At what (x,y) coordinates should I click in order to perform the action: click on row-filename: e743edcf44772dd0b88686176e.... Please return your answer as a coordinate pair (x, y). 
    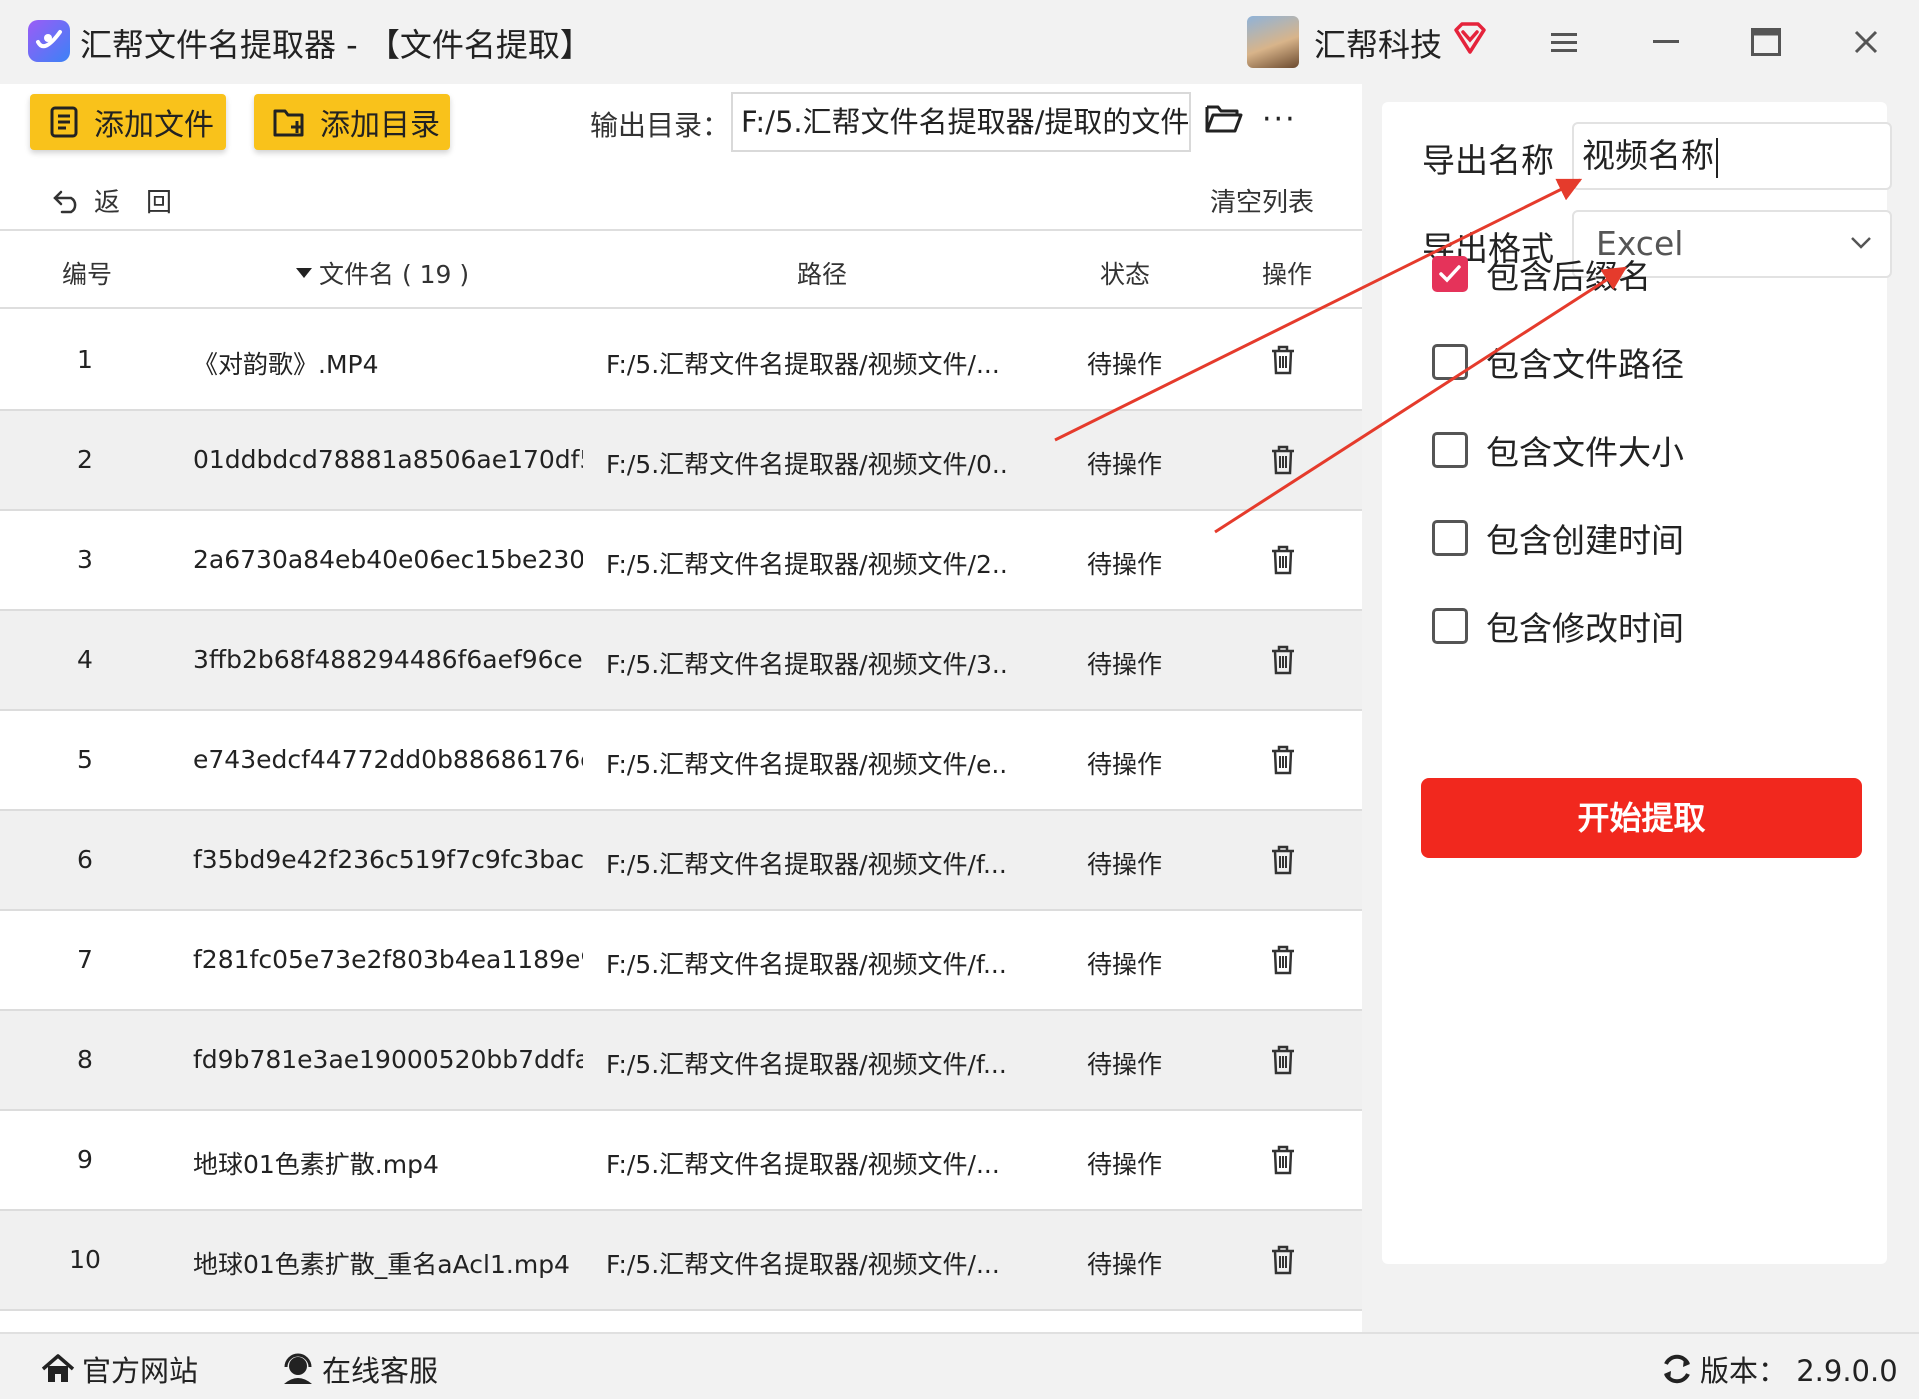
    Looking at the image, I should click on (388, 759).